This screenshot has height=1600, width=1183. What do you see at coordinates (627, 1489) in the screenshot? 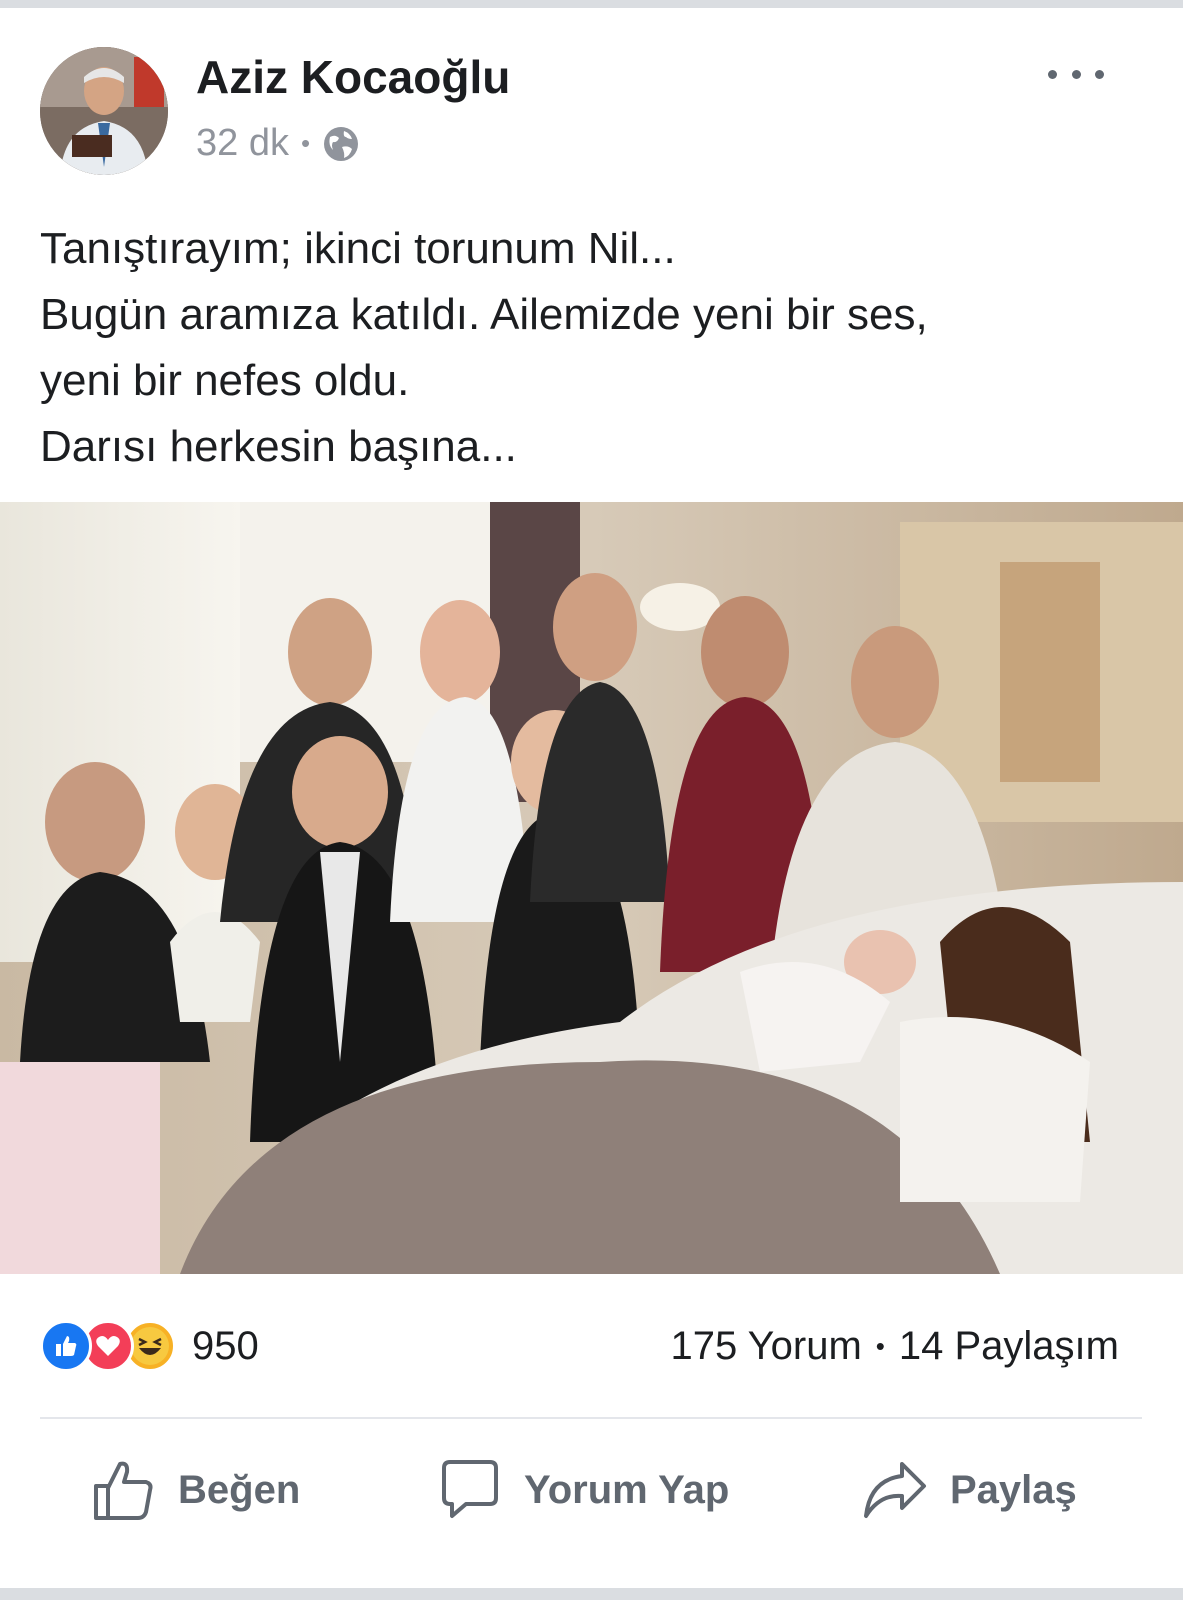
I see `comment-label: Yorum Yap` at bounding box center [627, 1489].